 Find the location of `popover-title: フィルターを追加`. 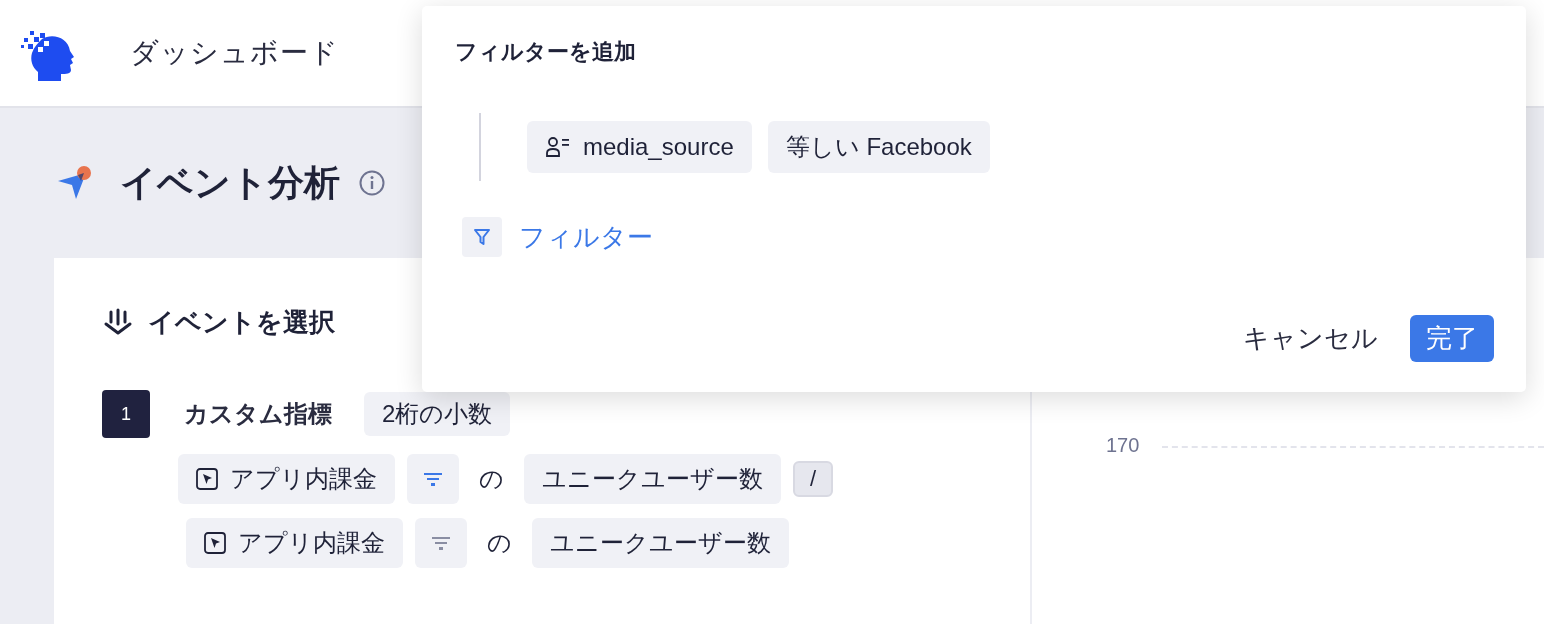

popover-title: フィルターを追加 is located at coordinates (546, 52).